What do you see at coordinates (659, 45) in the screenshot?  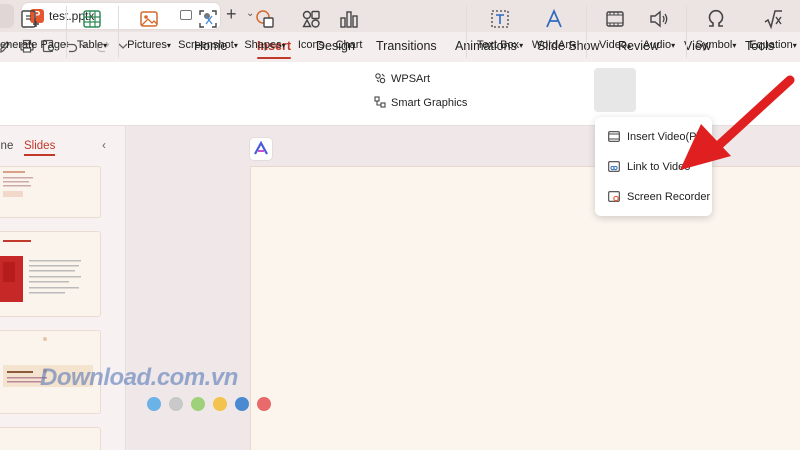 I see `audio-label: Audio▾` at bounding box center [659, 45].